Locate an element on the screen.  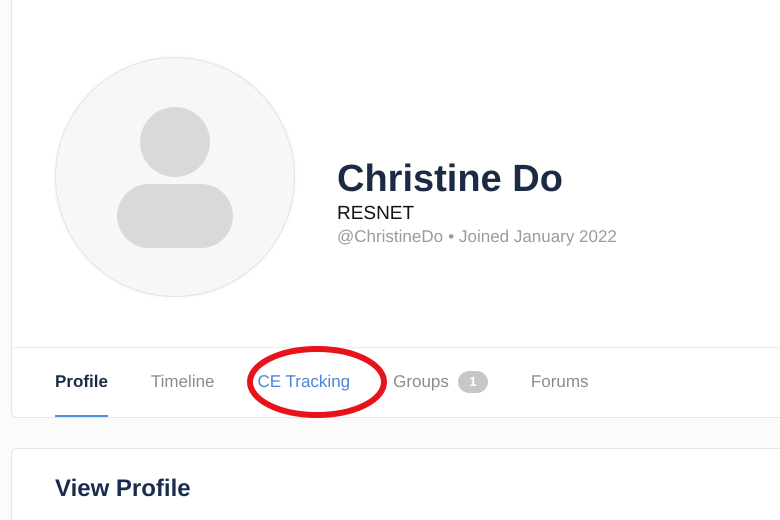
tab: Profile is located at coordinates (81, 382).